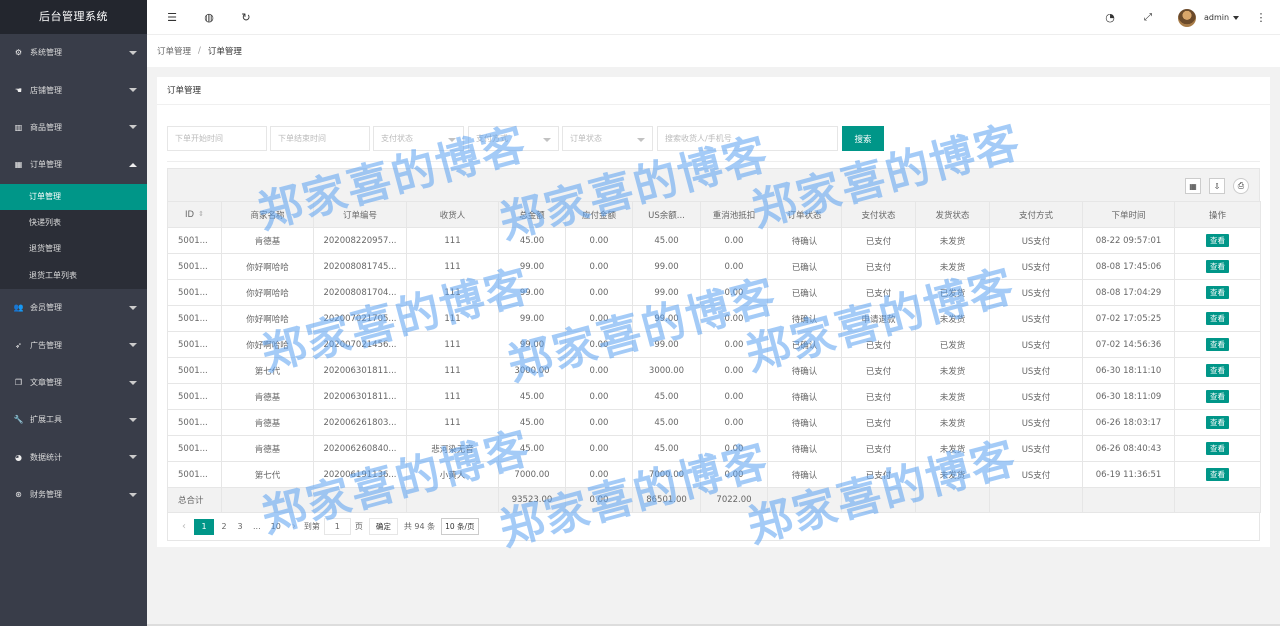 This screenshot has height=626, width=1280. Describe the element at coordinates (73, 223) in the screenshot. I see `submenu-item-1: 快递列表` at that location.